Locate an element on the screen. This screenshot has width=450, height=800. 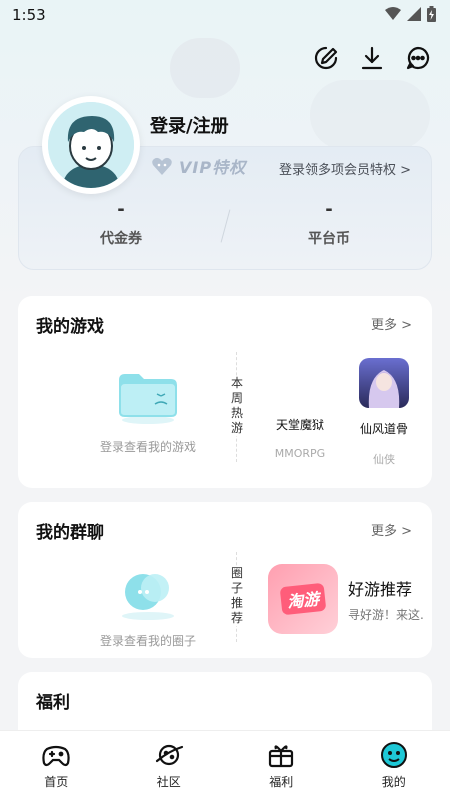
coupon-label: 代金券 is located at coordinates (121, 239).